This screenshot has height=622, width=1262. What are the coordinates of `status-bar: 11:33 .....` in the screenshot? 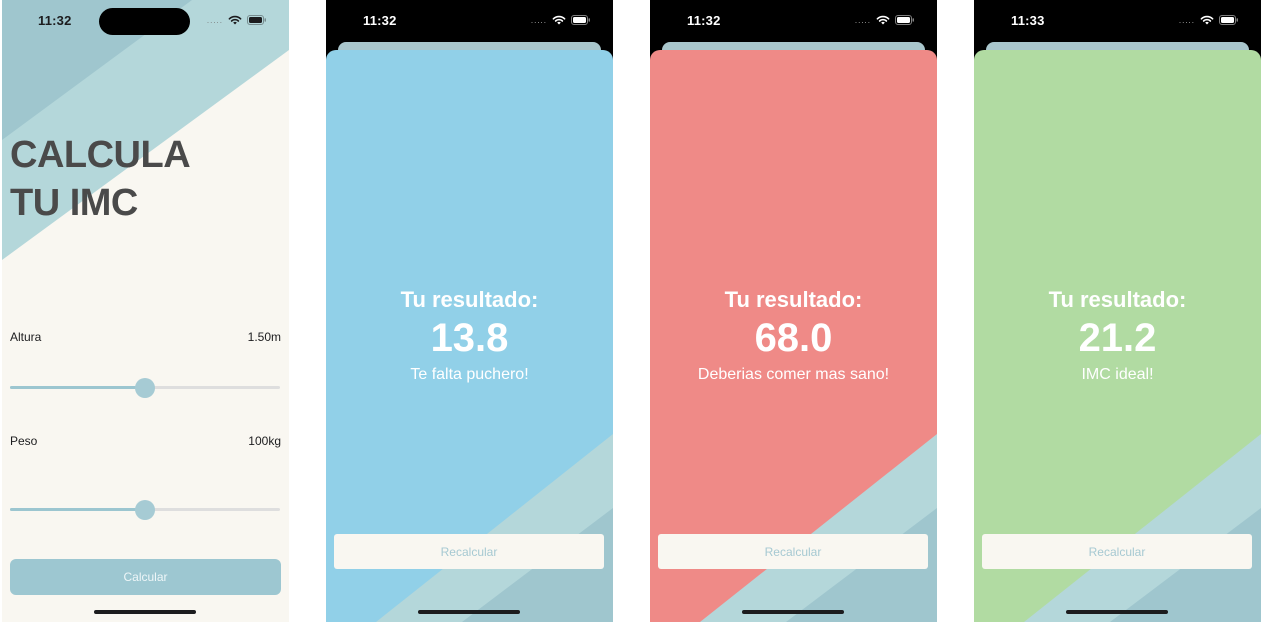 It's located at (1117, 21).